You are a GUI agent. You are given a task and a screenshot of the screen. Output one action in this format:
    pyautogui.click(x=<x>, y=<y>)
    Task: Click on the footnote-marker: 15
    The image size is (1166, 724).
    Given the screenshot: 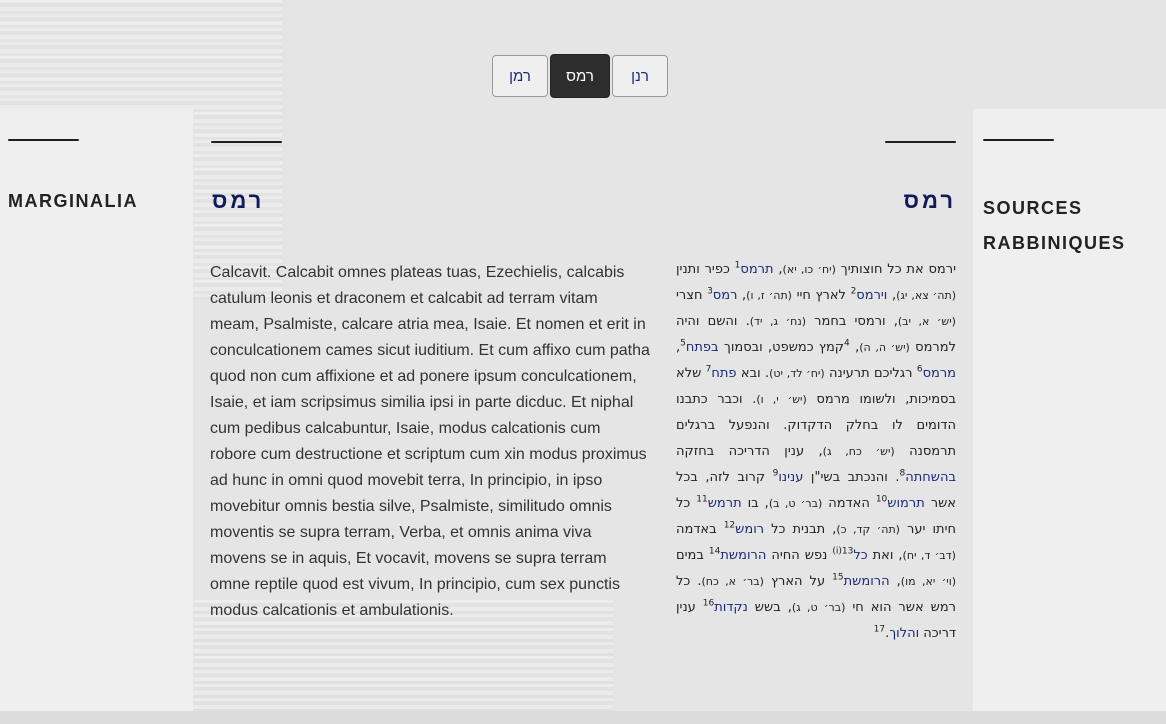 What is the action you would take?
    pyautogui.click(x=837, y=578)
    